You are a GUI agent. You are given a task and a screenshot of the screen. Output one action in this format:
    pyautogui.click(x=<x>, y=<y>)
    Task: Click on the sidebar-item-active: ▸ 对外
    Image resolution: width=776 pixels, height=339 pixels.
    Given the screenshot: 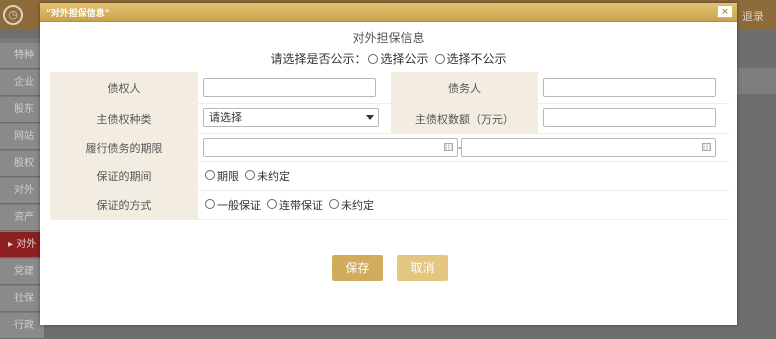 What is the action you would take?
    pyautogui.click(x=22, y=245)
    